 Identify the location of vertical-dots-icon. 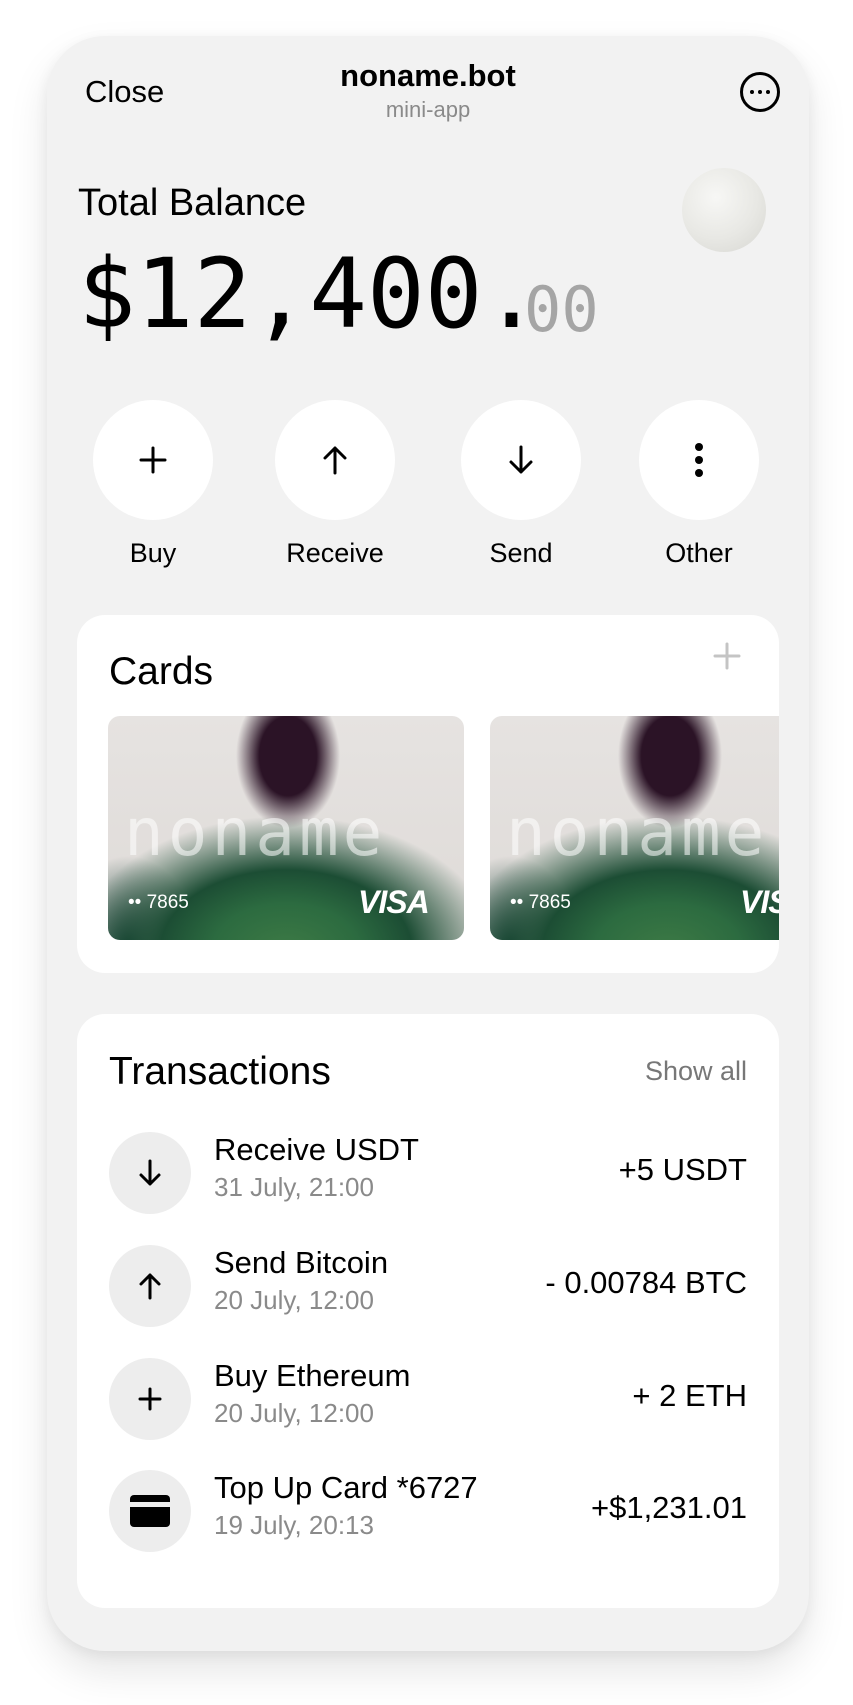
(699, 460).